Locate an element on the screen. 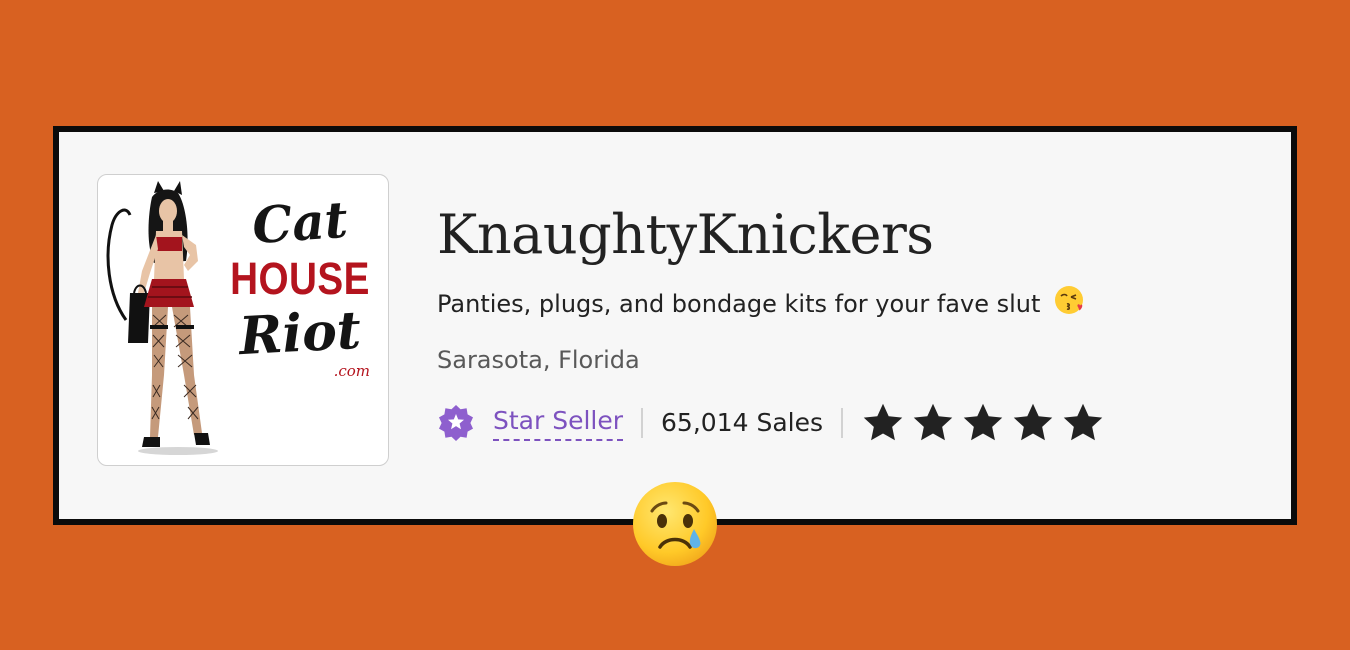 The height and width of the screenshot is (650, 1350). crying-face-icon is located at coordinates (675, 524).